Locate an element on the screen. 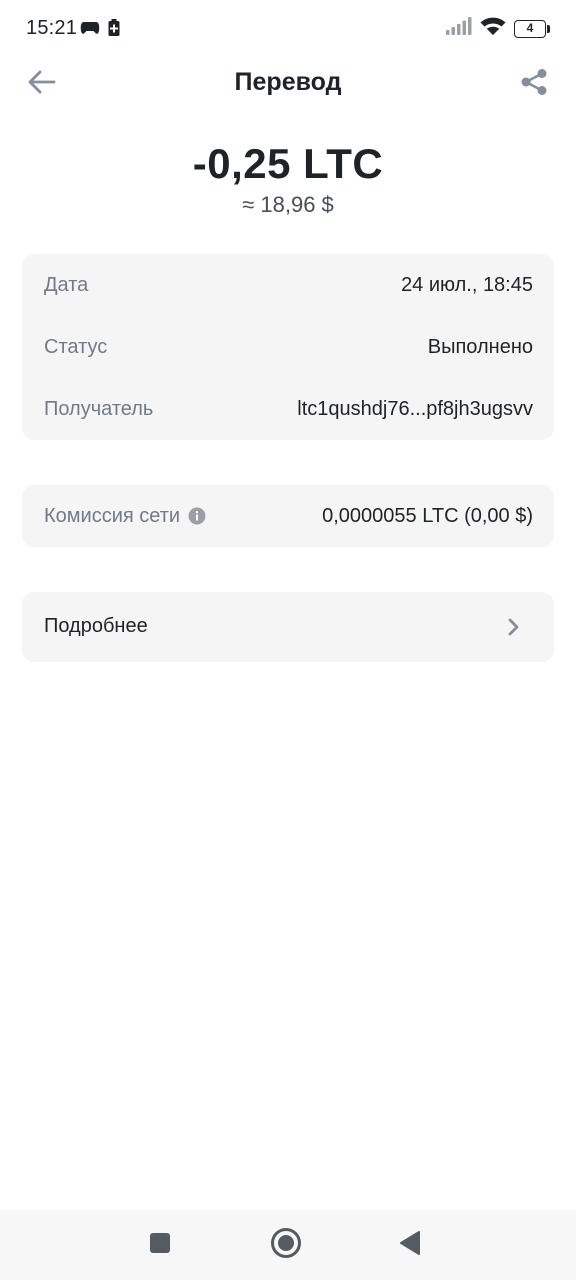 Image resolution: width=576 pixels, height=1280 pixels. status-left-icons is located at coordinates (100, 30).